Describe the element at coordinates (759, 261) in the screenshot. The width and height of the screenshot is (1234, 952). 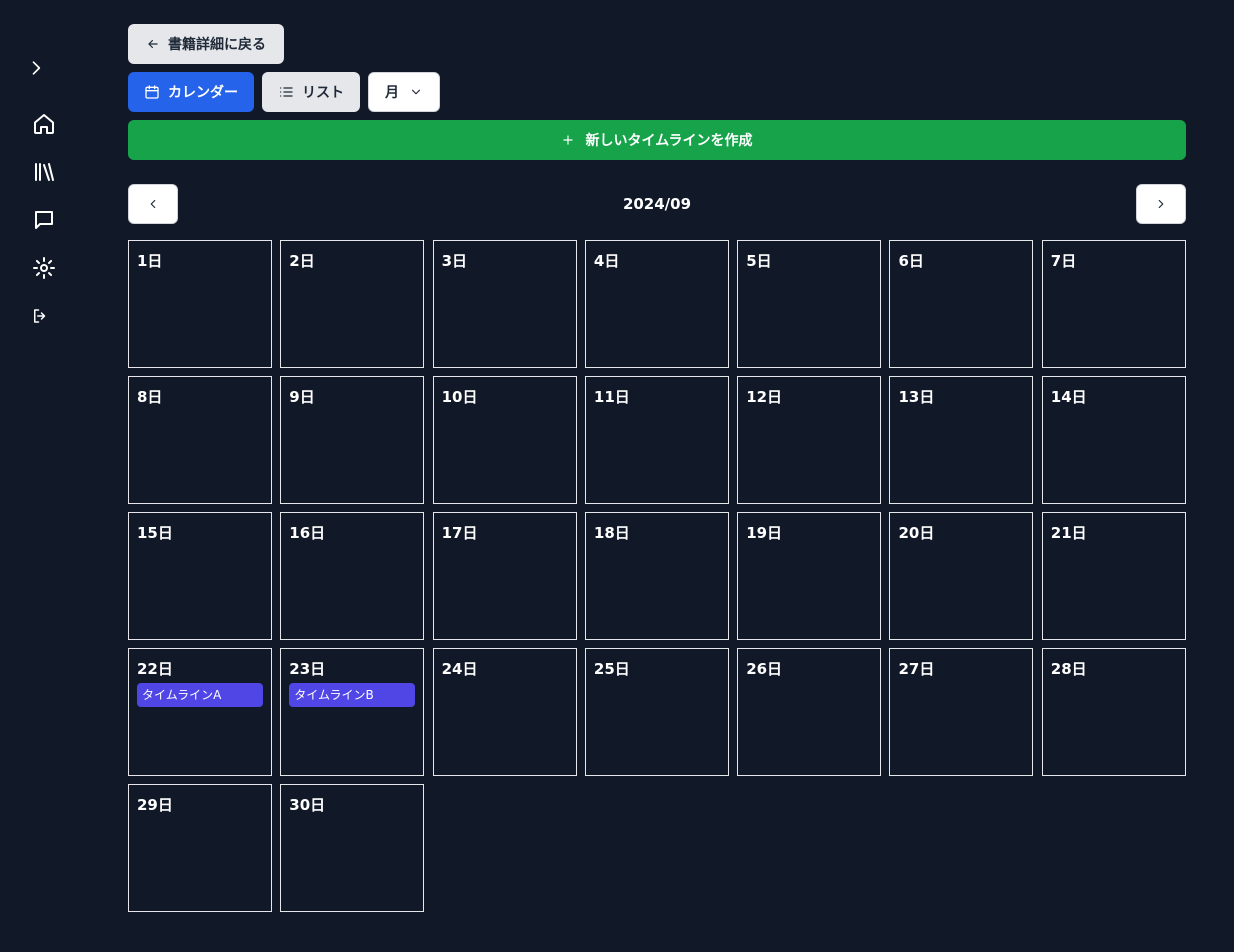
I see `day-label: 5日` at that location.